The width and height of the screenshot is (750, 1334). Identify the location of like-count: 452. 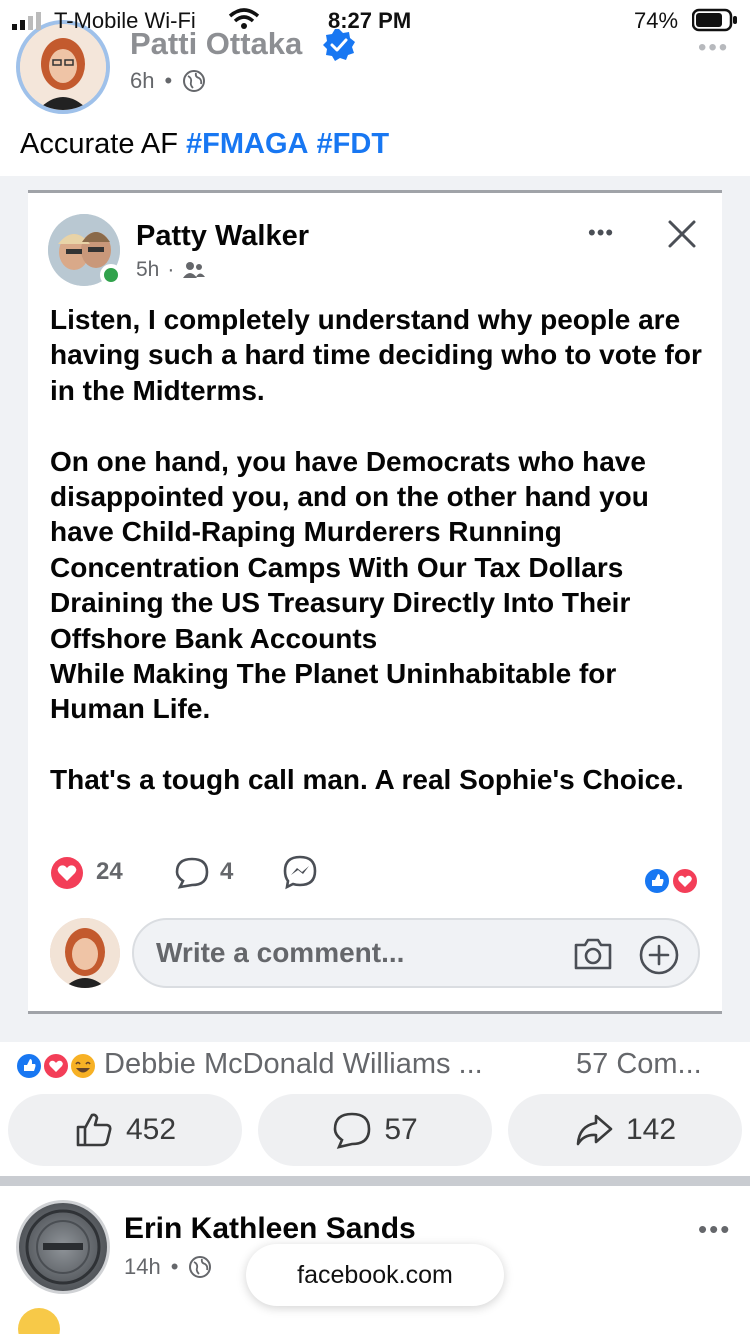
(151, 1129).